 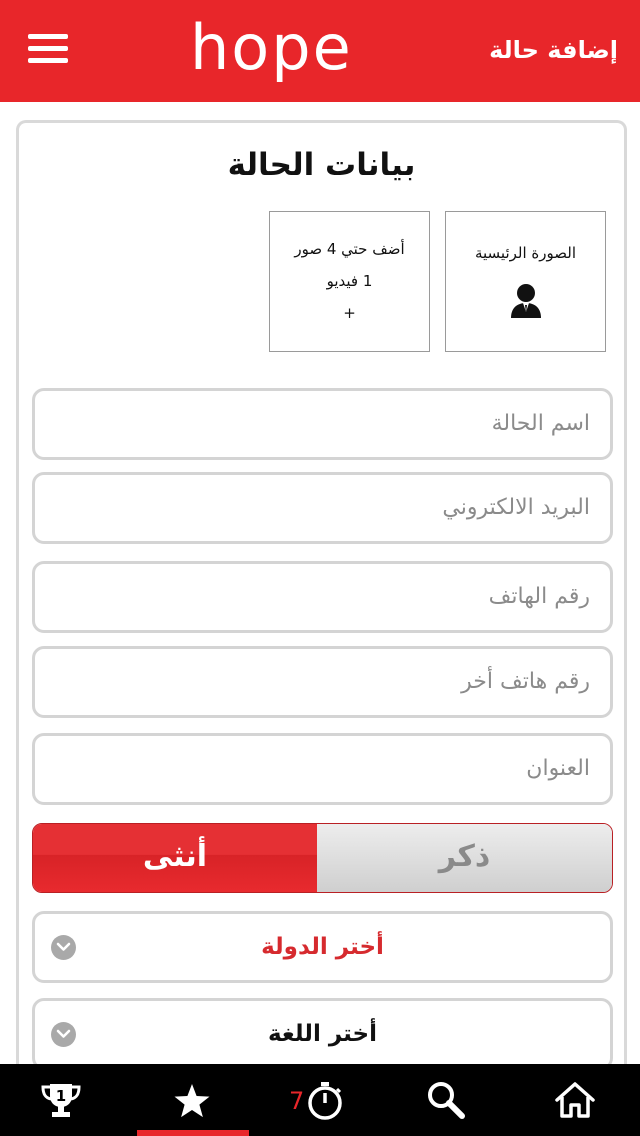 I want to click on nav-timer: 7, so click(x=320, y=1100).